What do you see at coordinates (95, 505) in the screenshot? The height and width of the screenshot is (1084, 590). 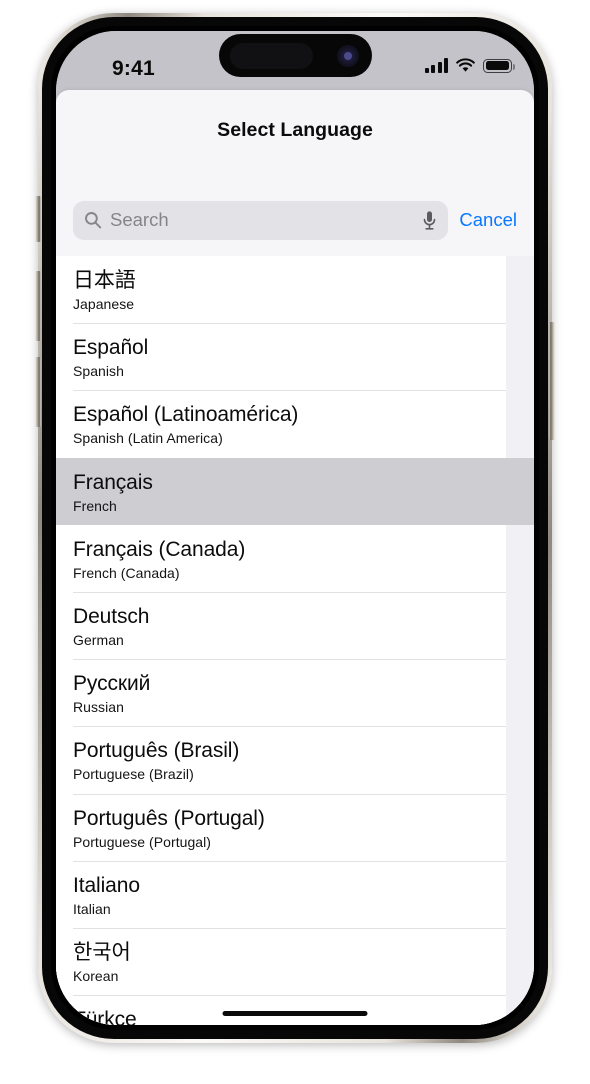 I see `language-english-name: French` at bounding box center [95, 505].